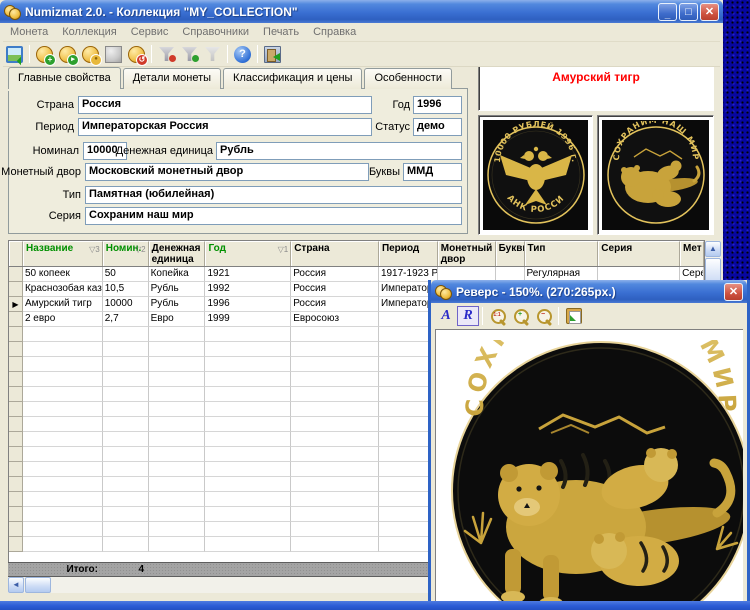  Describe the element at coordinates (215, 32) in the screenshot. I see `menu-item-3: Справочники` at that location.